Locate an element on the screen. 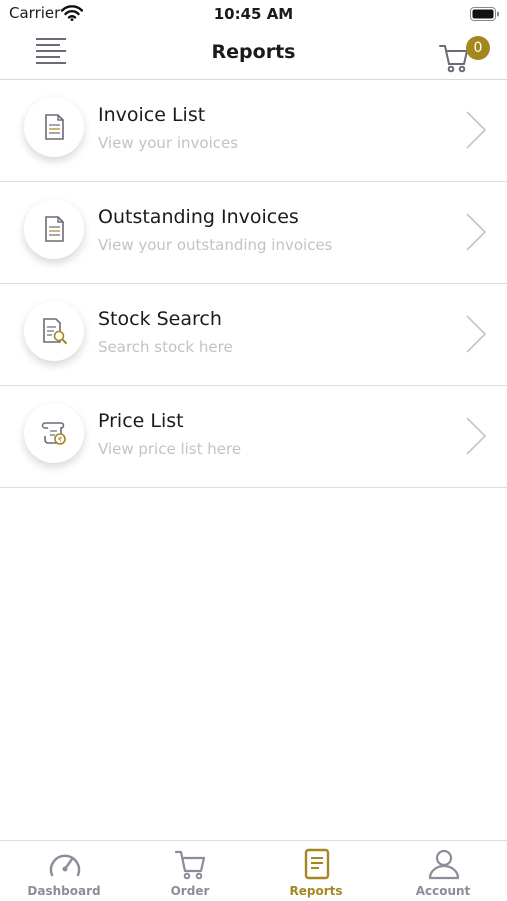  tab-dashboard: Dashboard is located at coordinates (64, 871).